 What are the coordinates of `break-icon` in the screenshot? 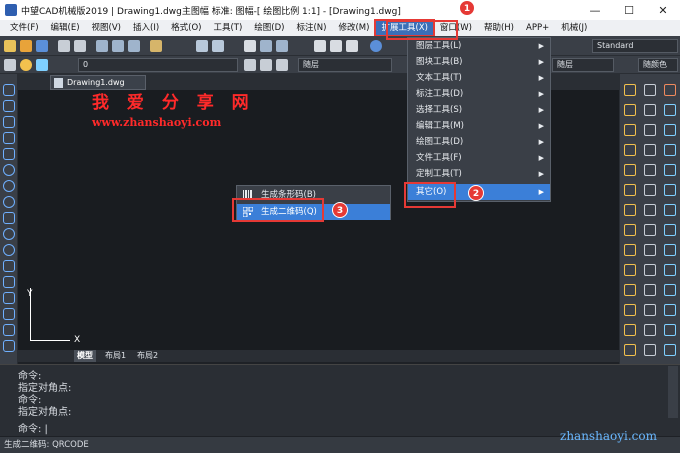 It's located at (650, 310).